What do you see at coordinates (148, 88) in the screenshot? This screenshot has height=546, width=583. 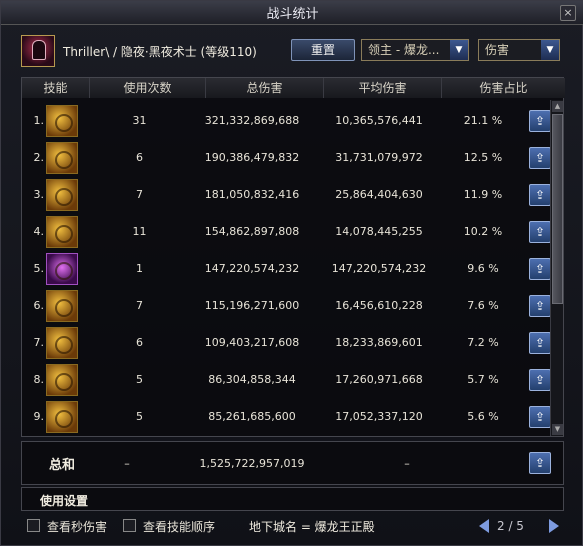 I see `column-header-uses: 使用次数` at bounding box center [148, 88].